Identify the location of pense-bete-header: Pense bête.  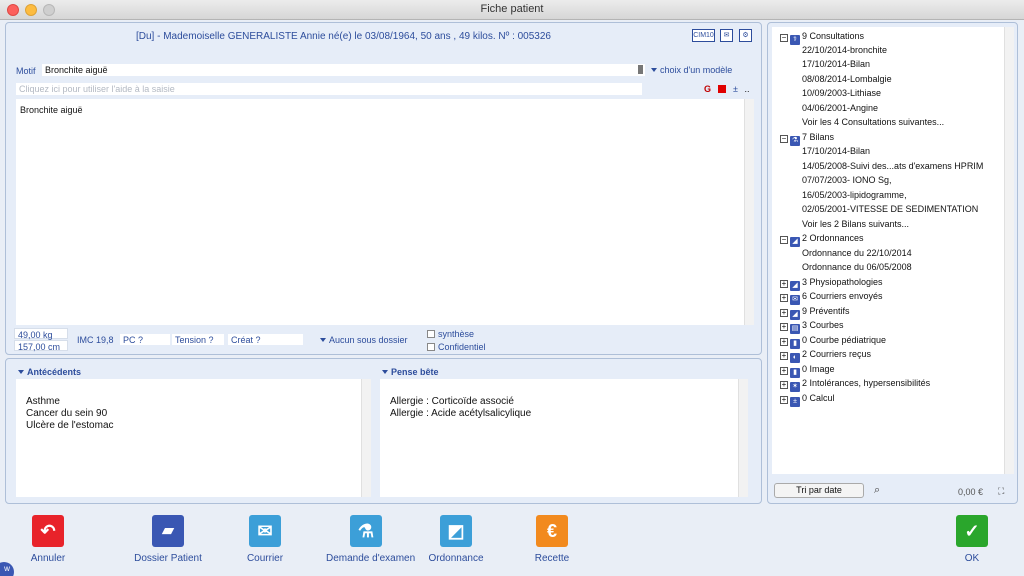
(410, 372).